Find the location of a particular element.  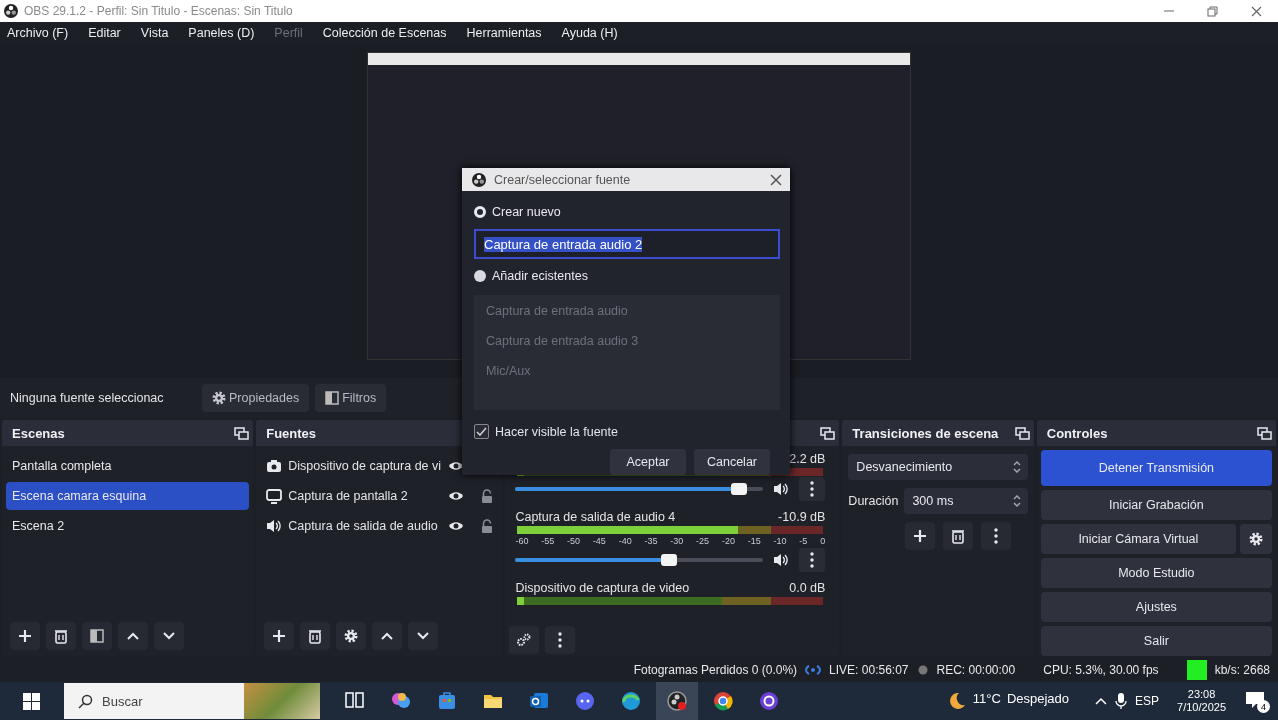

network-icon is located at coordinates (813, 670).